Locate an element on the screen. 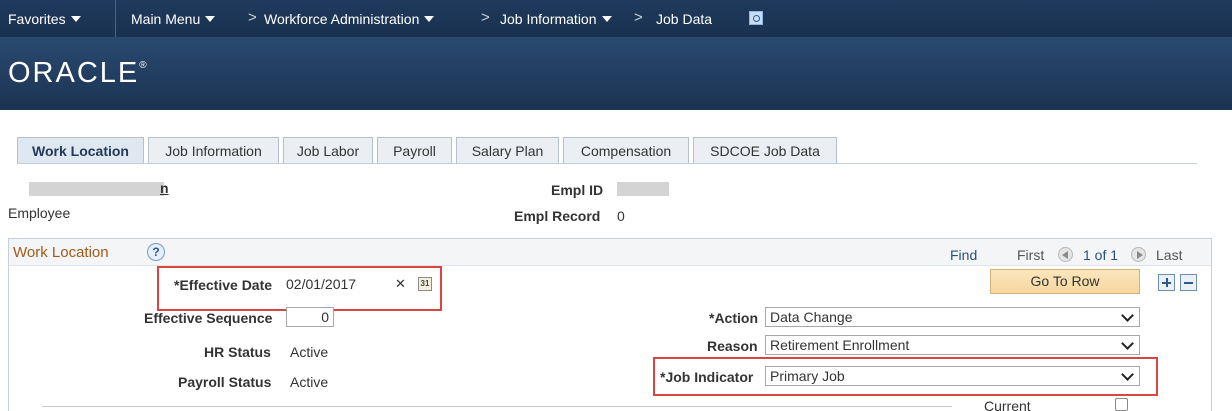  delete-row-icon is located at coordinates (1188, 282).